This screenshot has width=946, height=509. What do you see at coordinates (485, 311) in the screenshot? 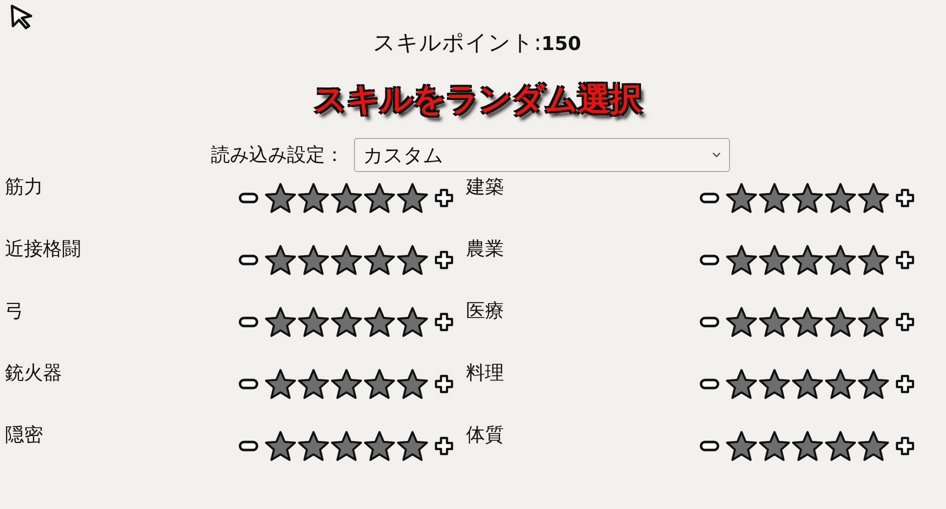
I see `skill-name: 医療` at bounding box center [485, 311].